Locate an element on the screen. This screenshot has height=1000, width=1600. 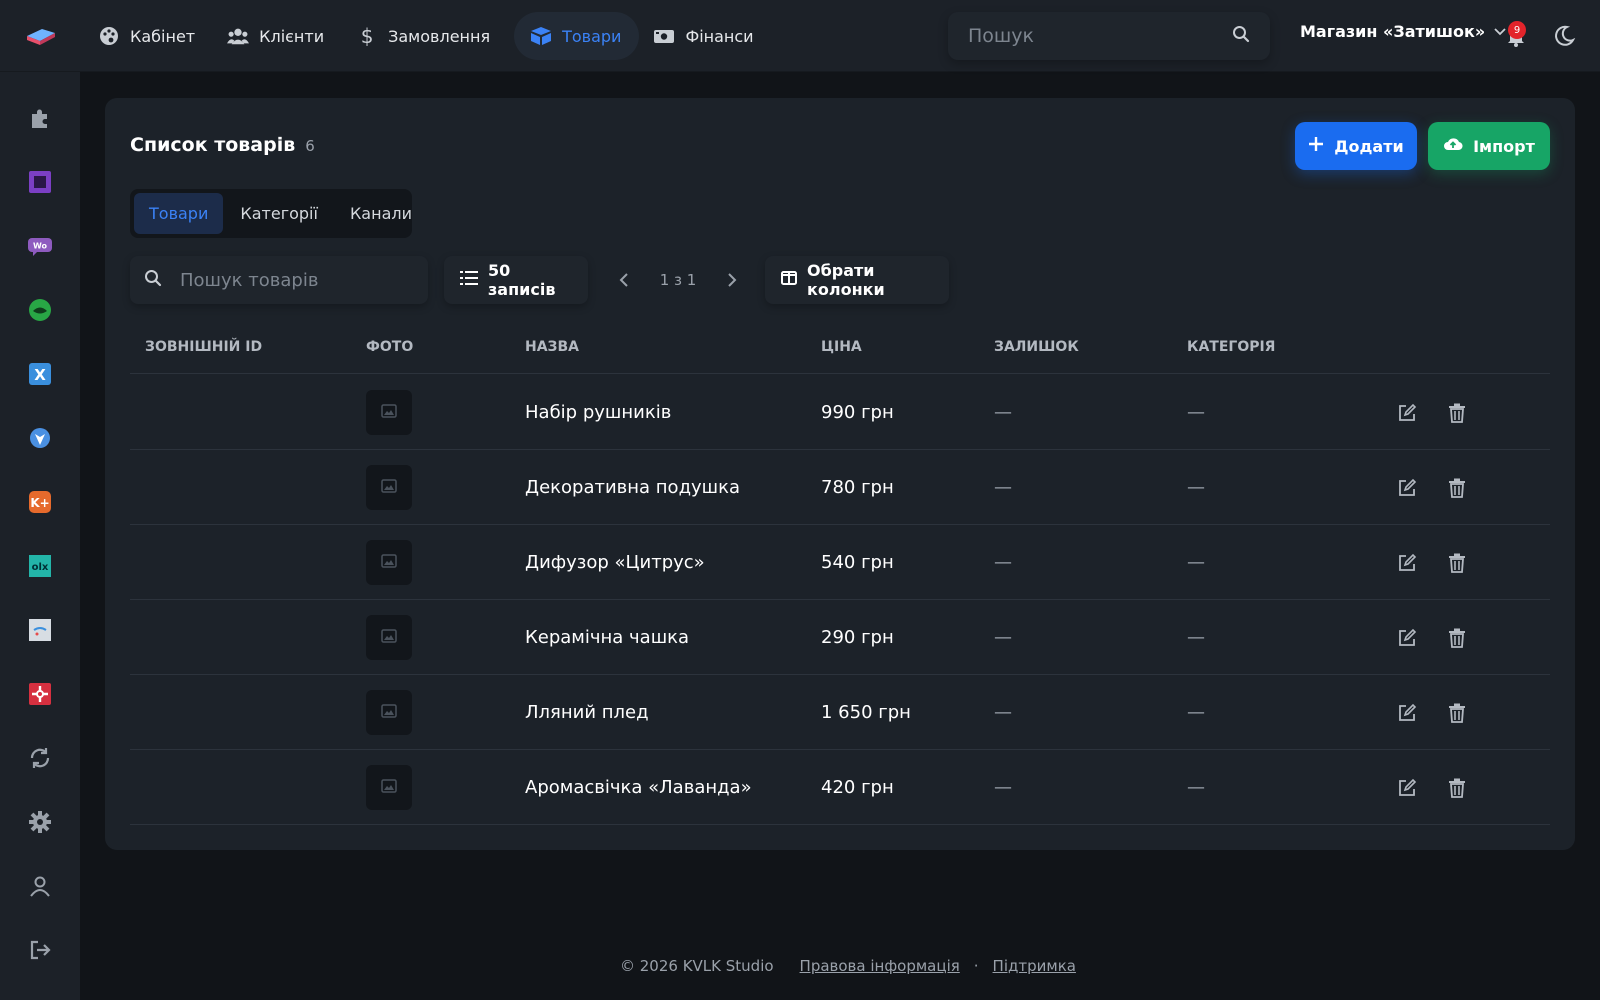
column-header-external-id: ЗОВНІШНІЙ ID is located at coordinates (203, 347).